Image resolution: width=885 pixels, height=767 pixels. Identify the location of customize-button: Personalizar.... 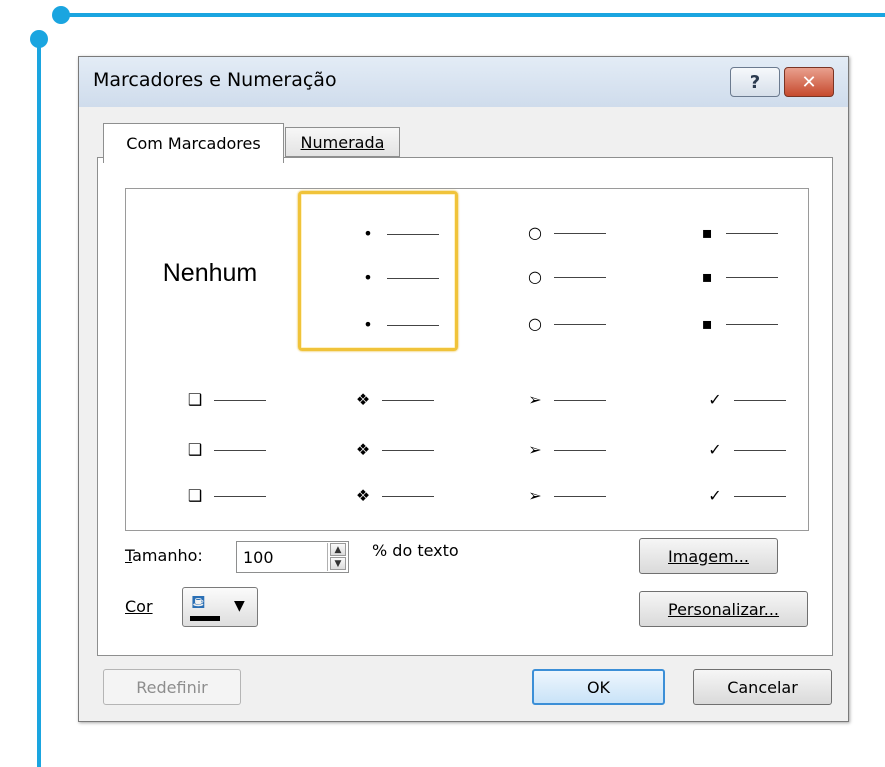
(723, 609).